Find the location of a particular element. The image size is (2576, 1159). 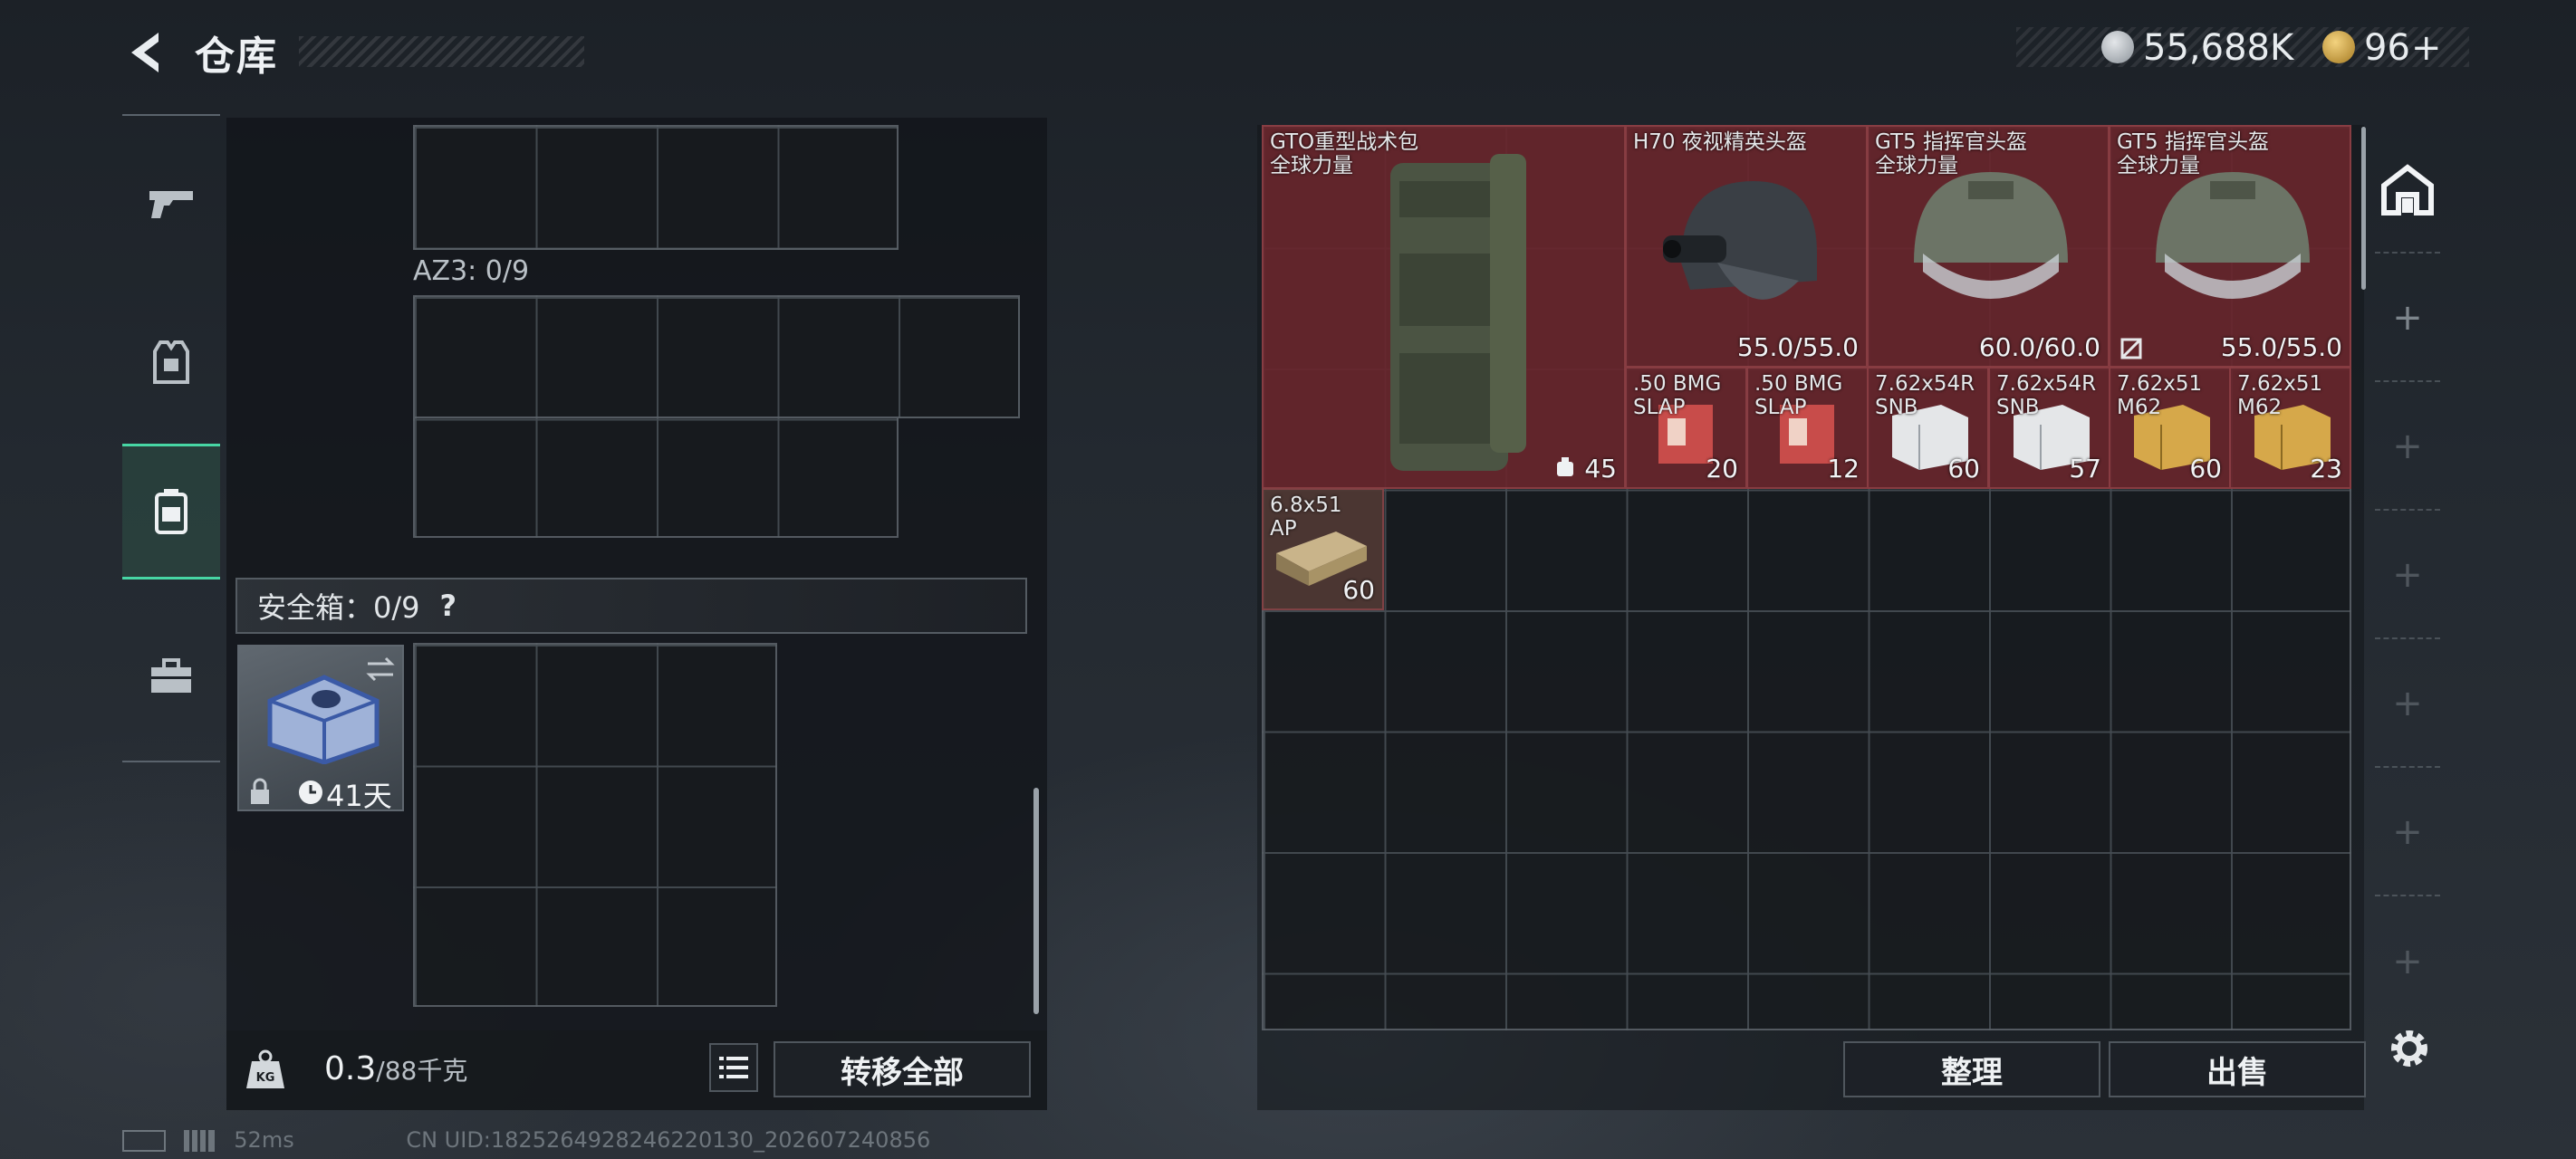

safe-box-grid is located at coordinates (595, 825).